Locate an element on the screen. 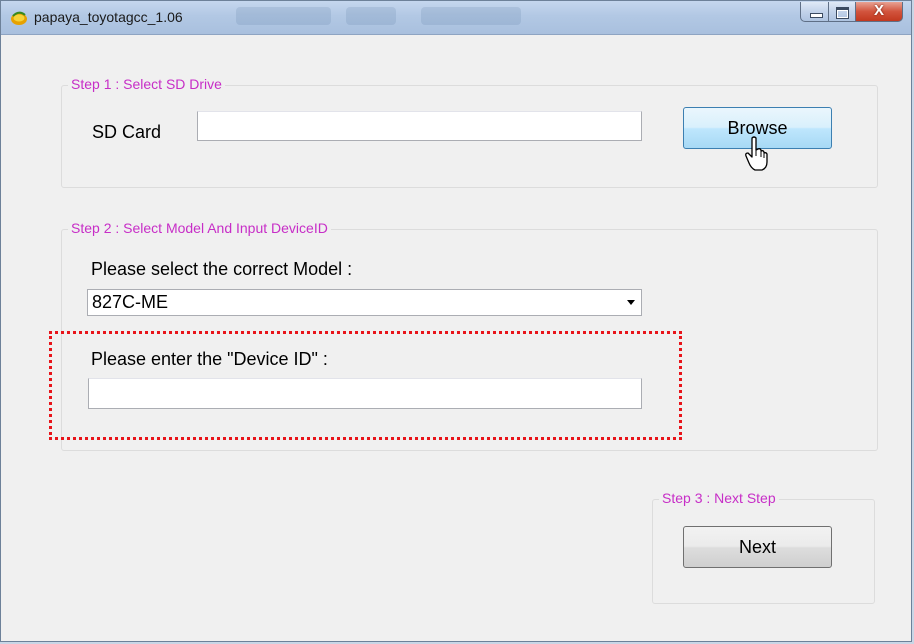  title-bar: papaya_toyotagcc_1.06 X is located at coordinates (456, 18).